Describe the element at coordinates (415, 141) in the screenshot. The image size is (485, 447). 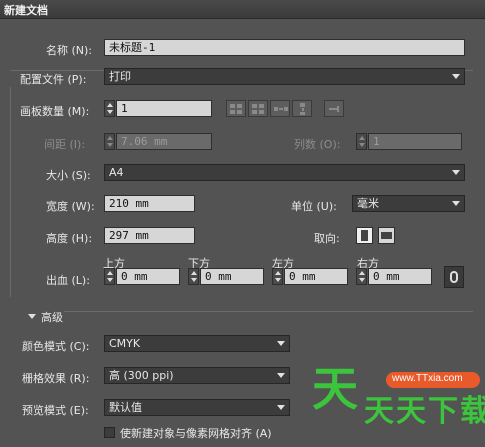
I see `columns-input: 1` at that location.